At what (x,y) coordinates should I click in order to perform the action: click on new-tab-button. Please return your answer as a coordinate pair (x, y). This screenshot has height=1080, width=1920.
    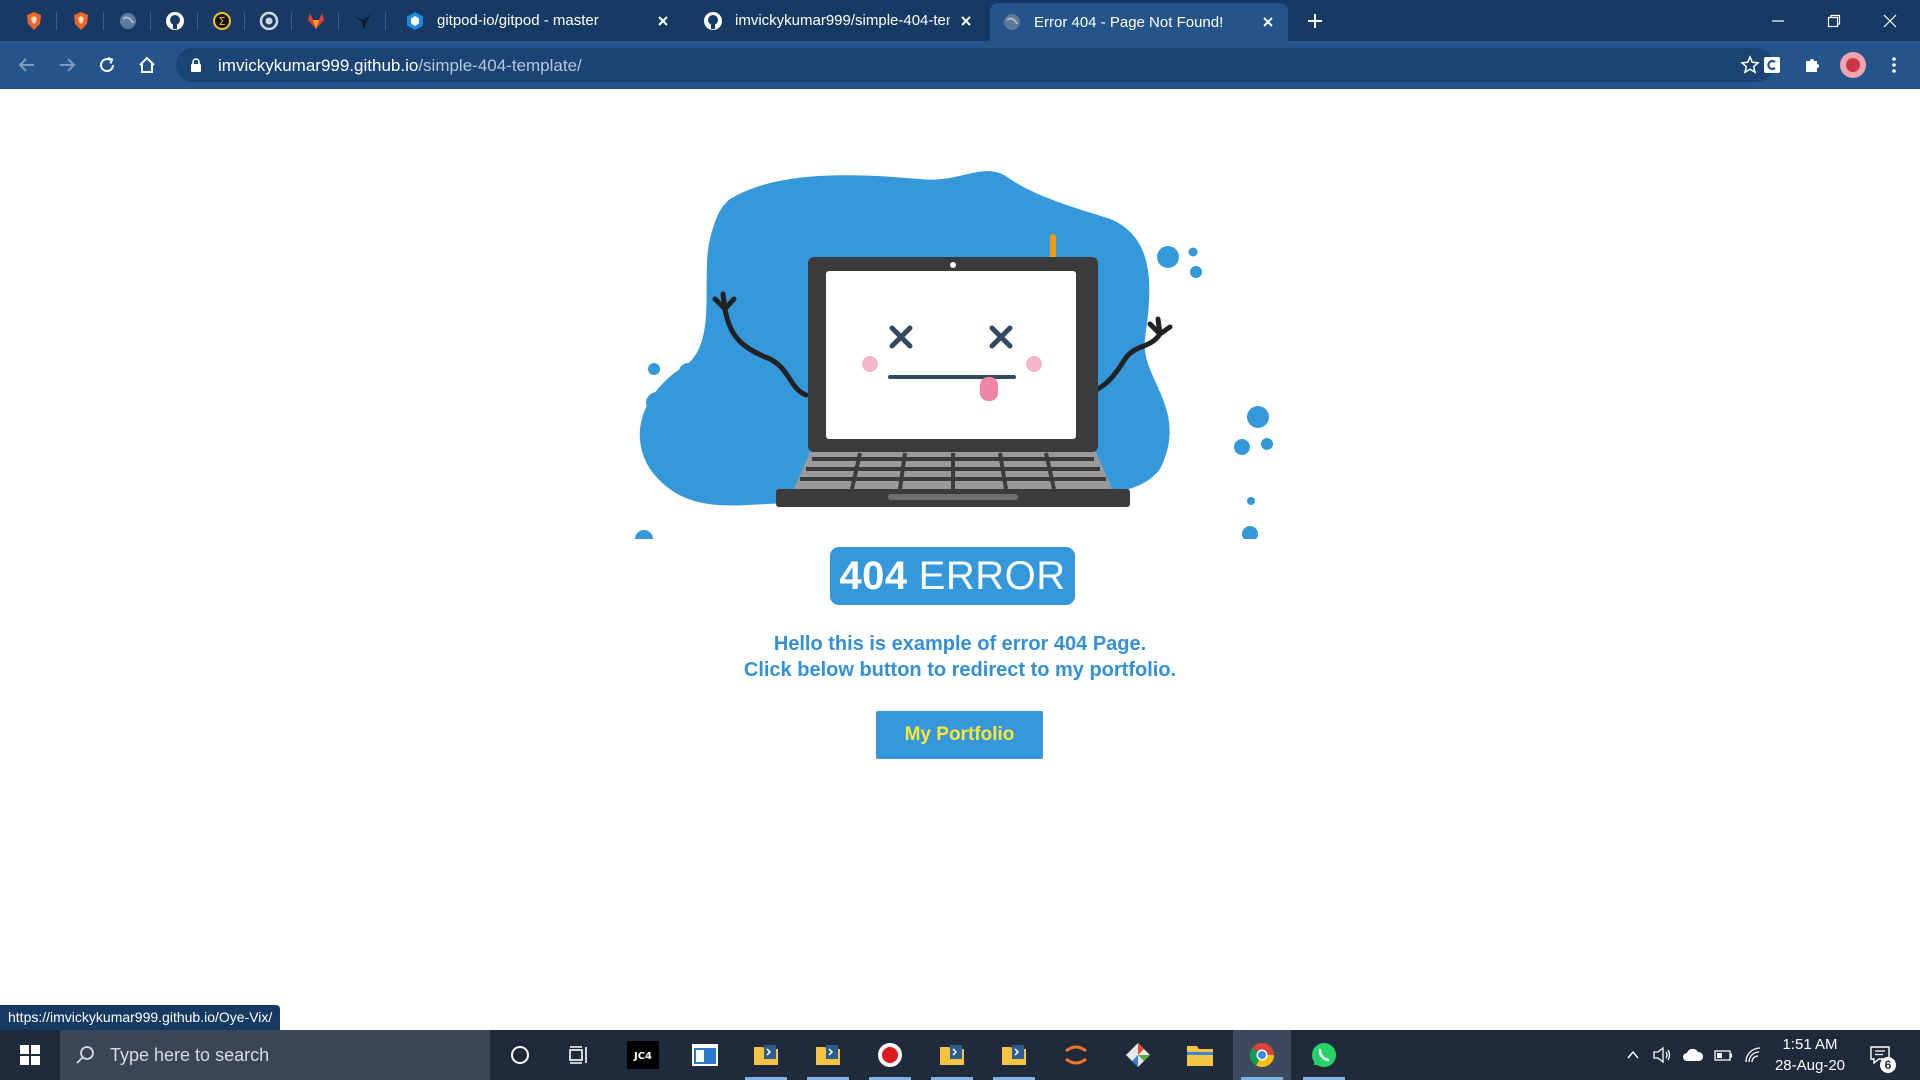
    Looking at the image, I should click on (1315, 21).